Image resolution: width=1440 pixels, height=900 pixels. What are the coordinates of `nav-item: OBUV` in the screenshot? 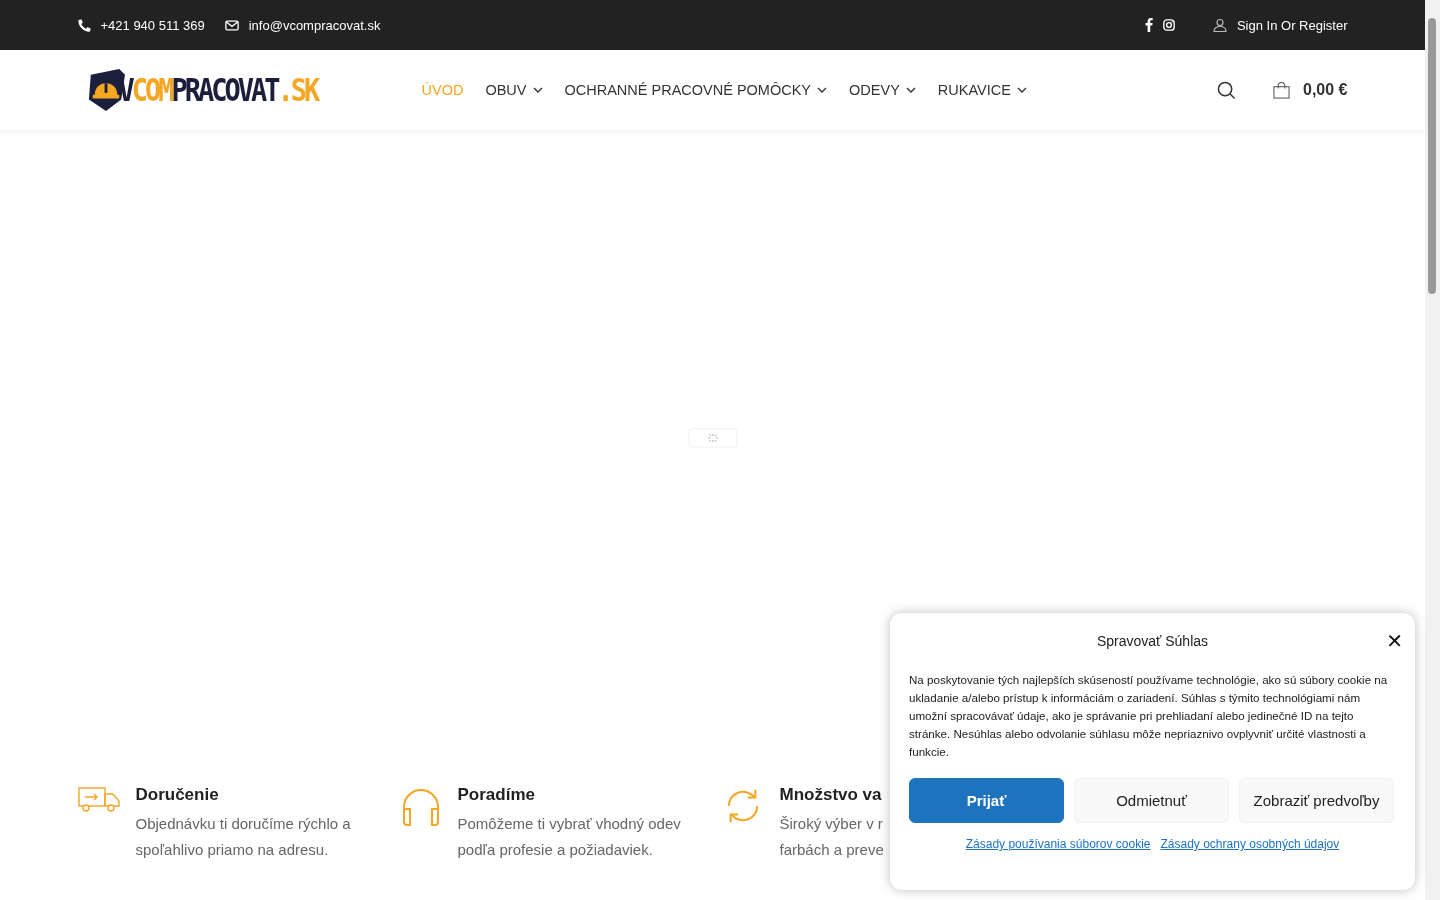 It's located at (514, 90).